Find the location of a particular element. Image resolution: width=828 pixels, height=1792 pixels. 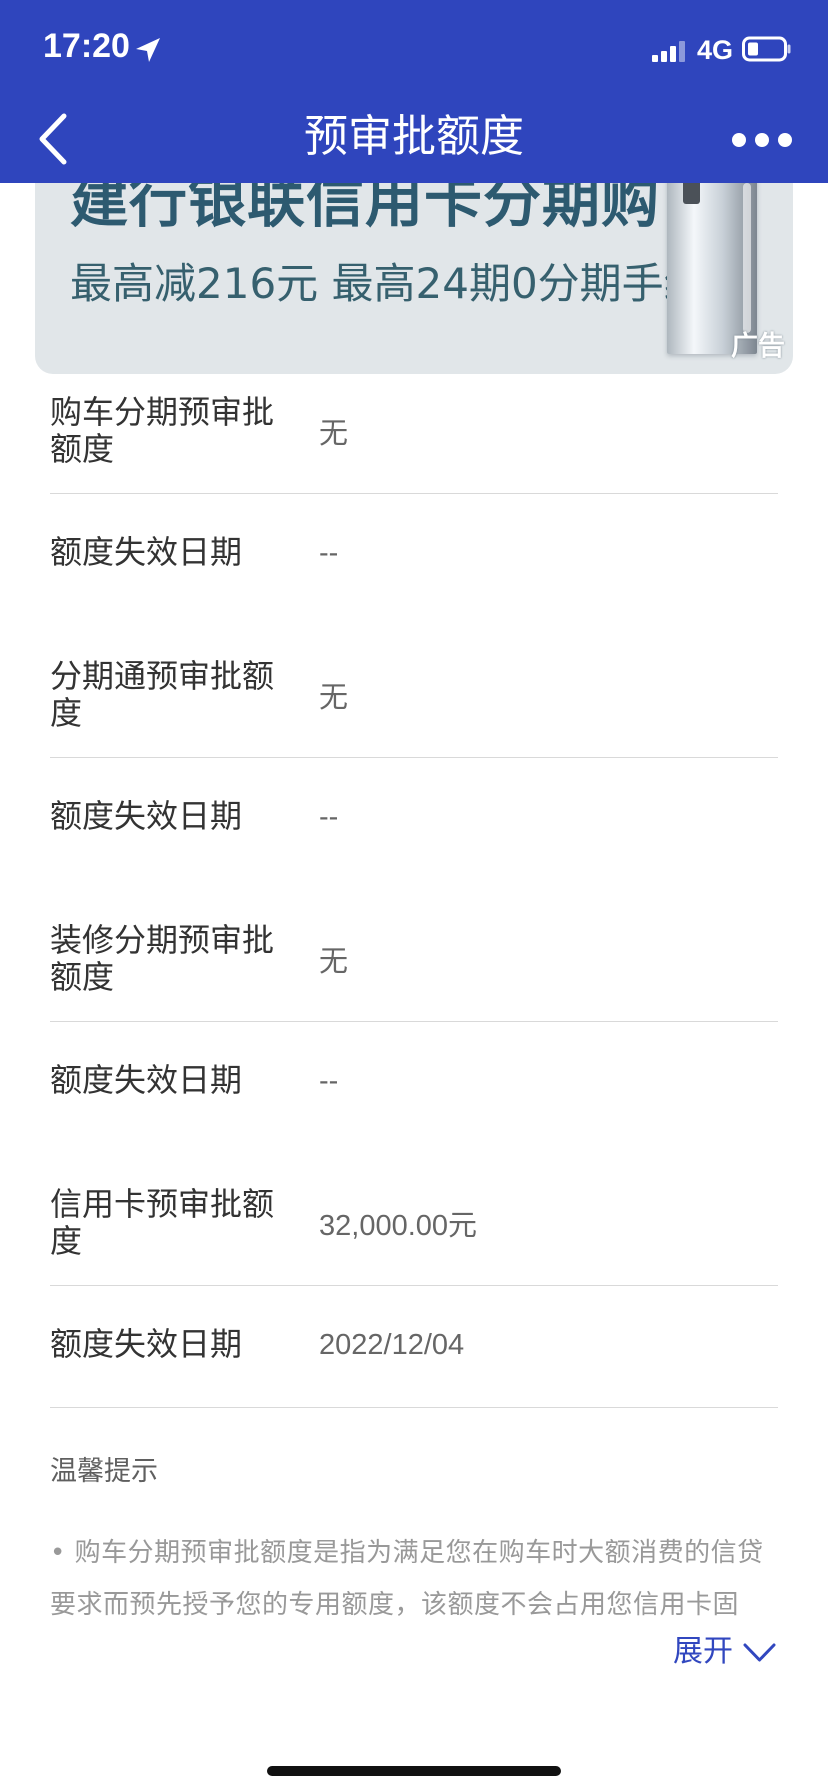

limit-label: 信用卡预审批额度 is located at coordinates (162, 1222).